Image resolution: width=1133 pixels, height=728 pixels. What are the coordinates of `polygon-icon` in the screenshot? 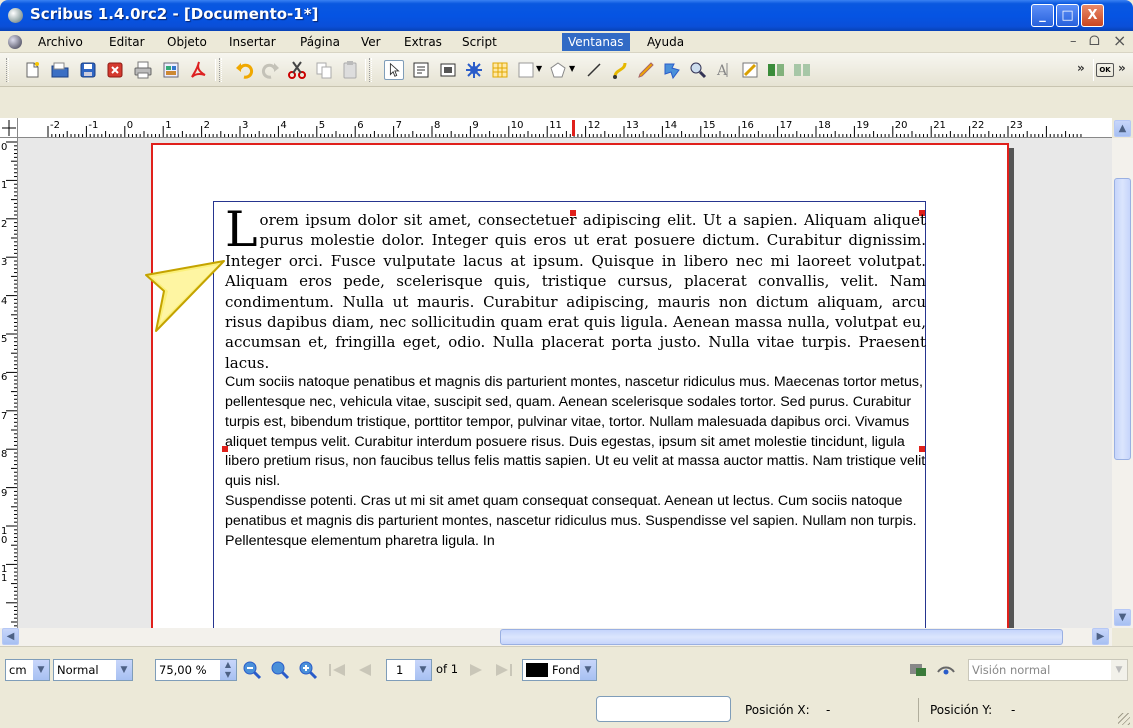 It's located at (558, 70).